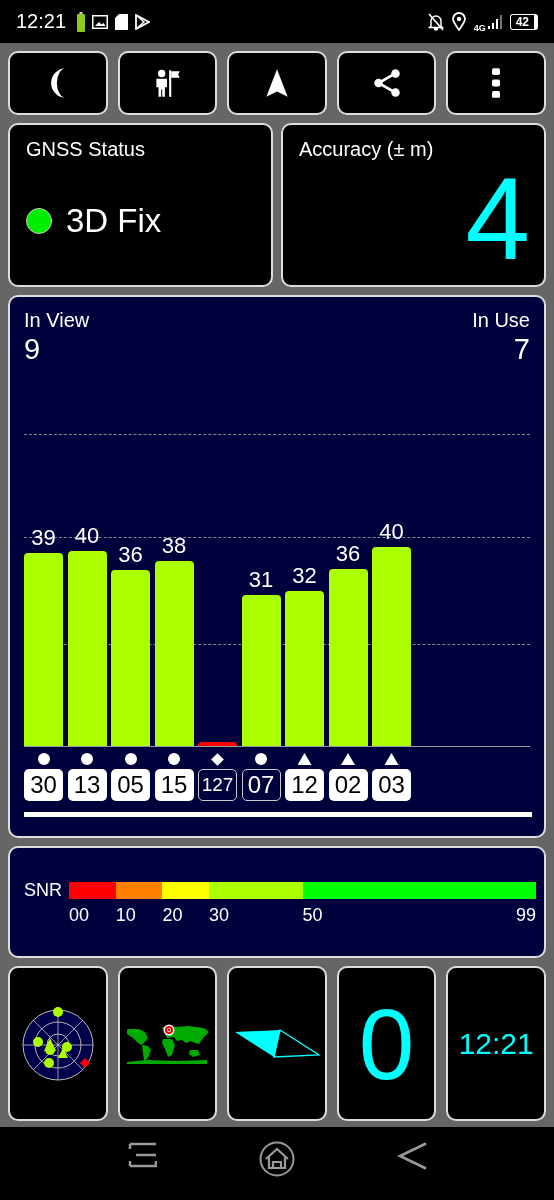 The width and height of the screenshot is (554, 1200). What do you see at coordinates (174, 785) in the screenshot?
I see `satellite-id: 15` at bounding box center [174, 785].